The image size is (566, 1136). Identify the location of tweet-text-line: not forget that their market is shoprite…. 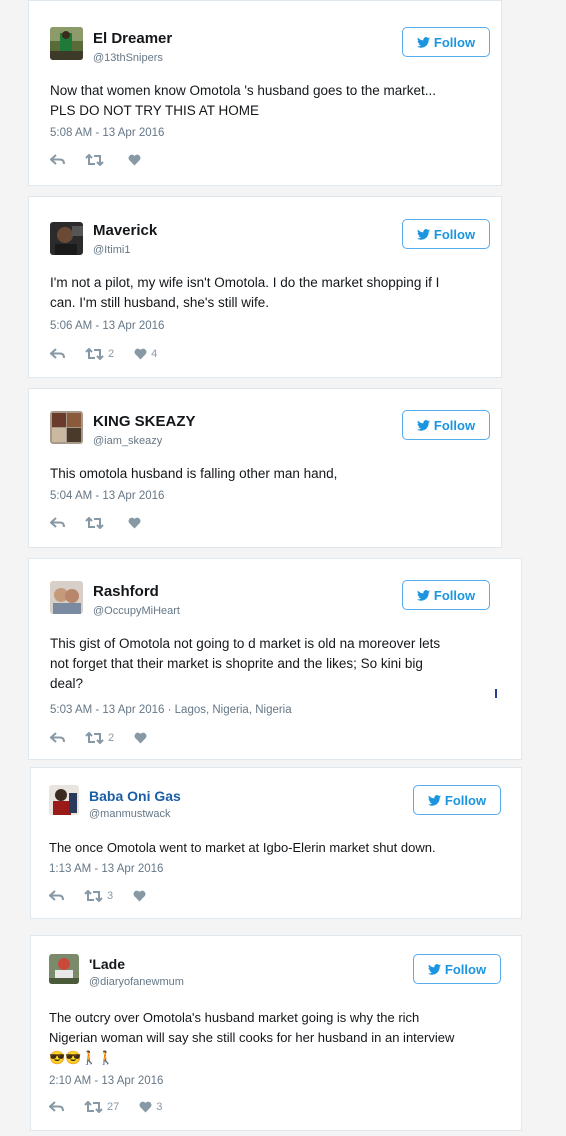
(236, 663).